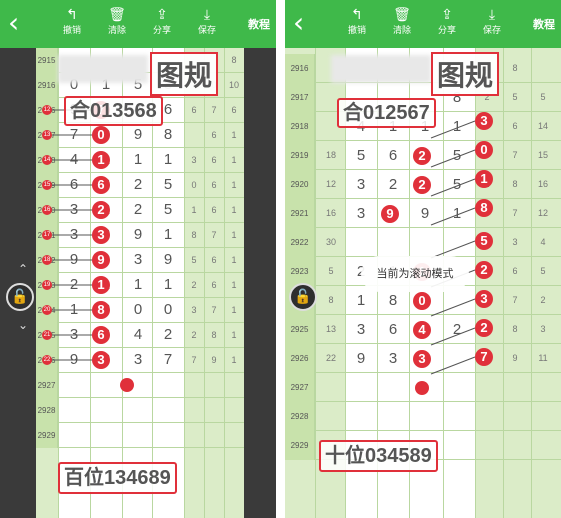 The image size is (561, 518). What do you see at coordinates (47, 310) in the screenshot?
I see `row-marker: 20` at bounding box center [47, 310].